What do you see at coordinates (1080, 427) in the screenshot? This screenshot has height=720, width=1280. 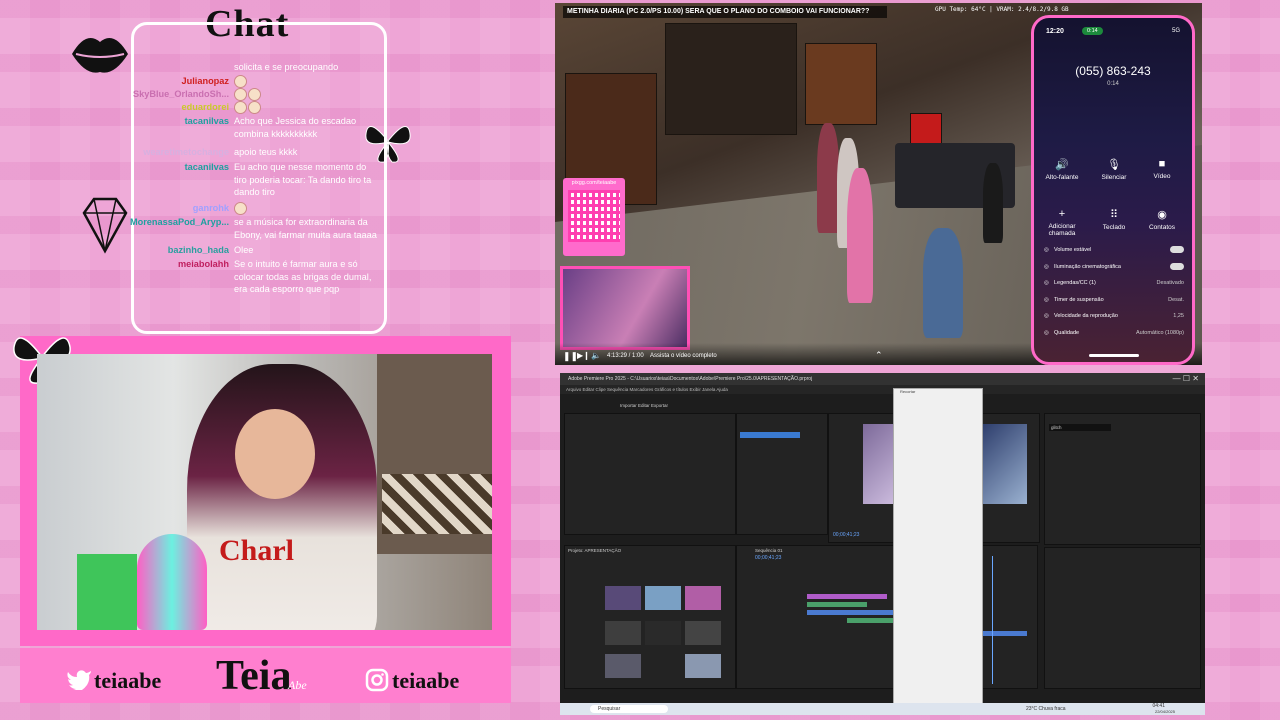 I see `effects-search: glitch` at bounding box center [1080, 427].